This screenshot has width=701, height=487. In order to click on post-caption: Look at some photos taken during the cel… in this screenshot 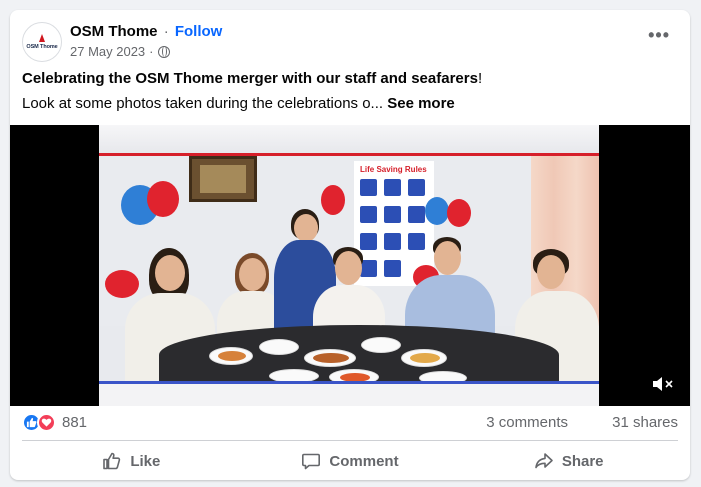, I will do `click(238, 103)`.